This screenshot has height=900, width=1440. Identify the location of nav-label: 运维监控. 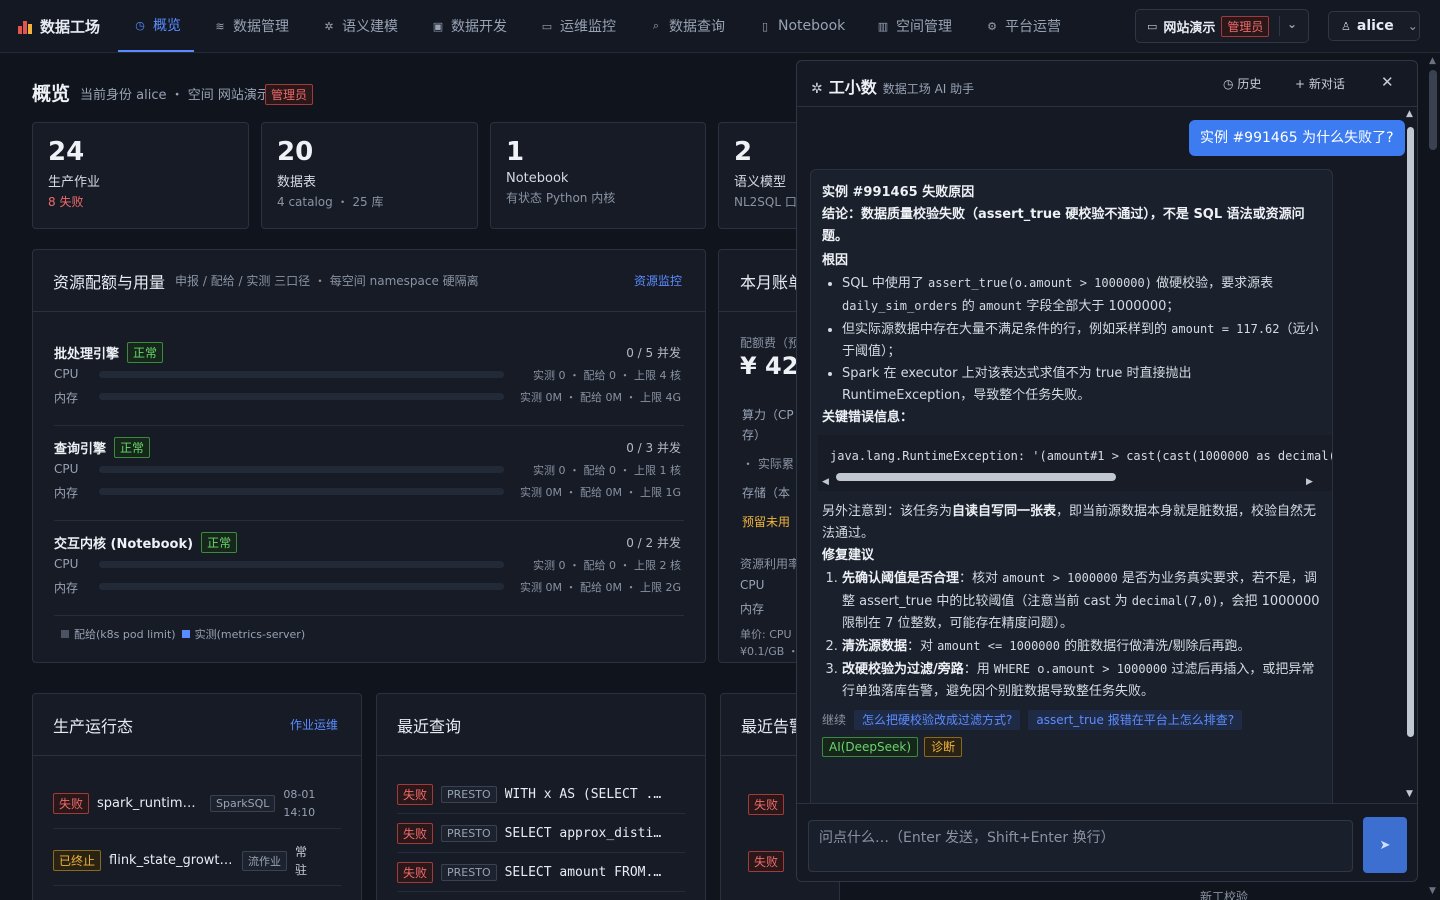
(588, 27).